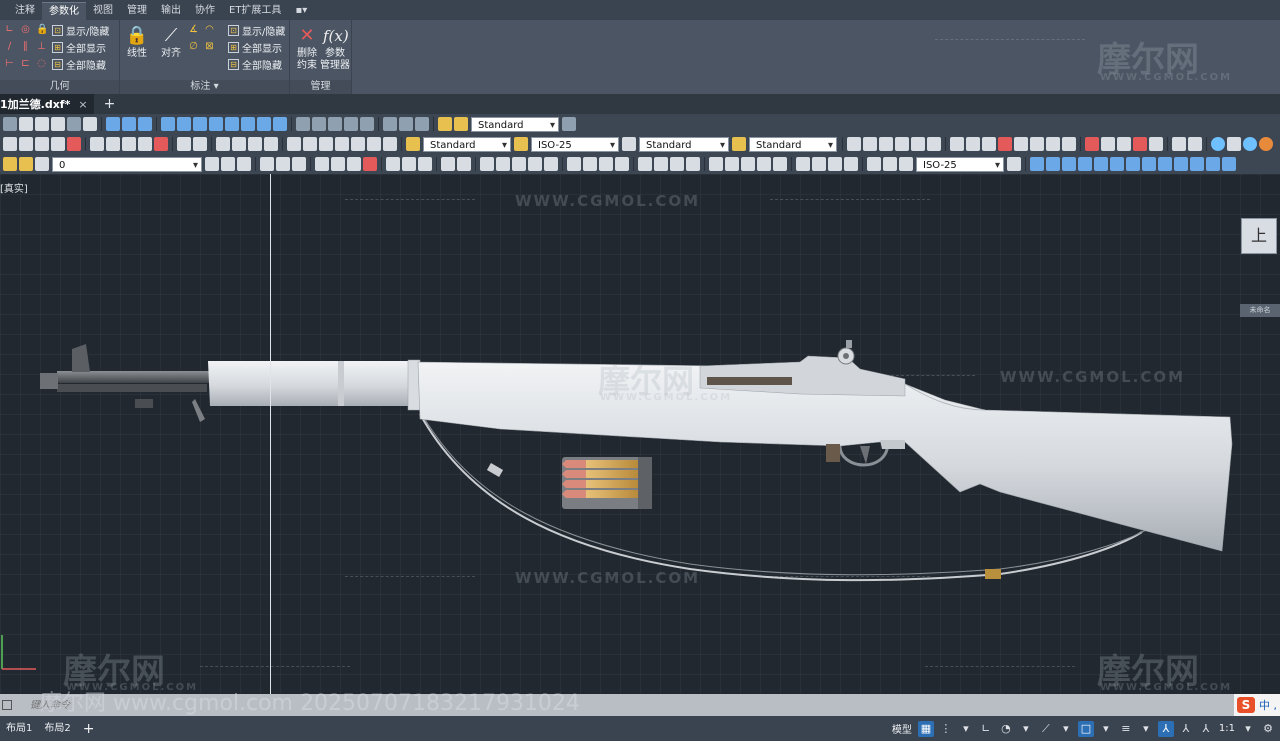 The image size is (1280, 741). What do you see at coordinates (1229, 164) in the screenshot?
I see `solid-subtract-icon` at bounding box center [1229, 164].